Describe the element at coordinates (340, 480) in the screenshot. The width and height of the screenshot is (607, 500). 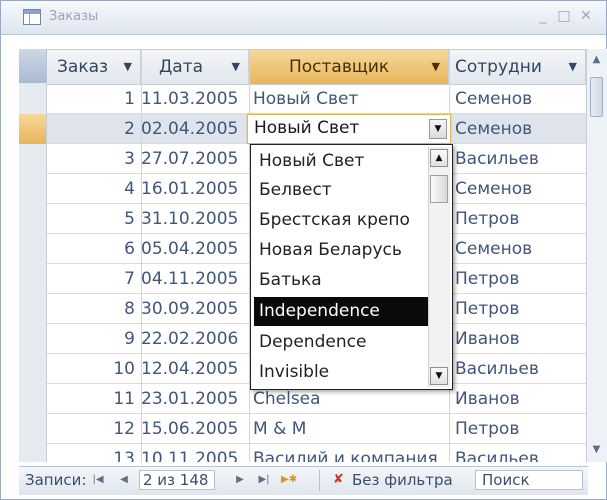
I see `no-filter-icon: ✘` at that location.